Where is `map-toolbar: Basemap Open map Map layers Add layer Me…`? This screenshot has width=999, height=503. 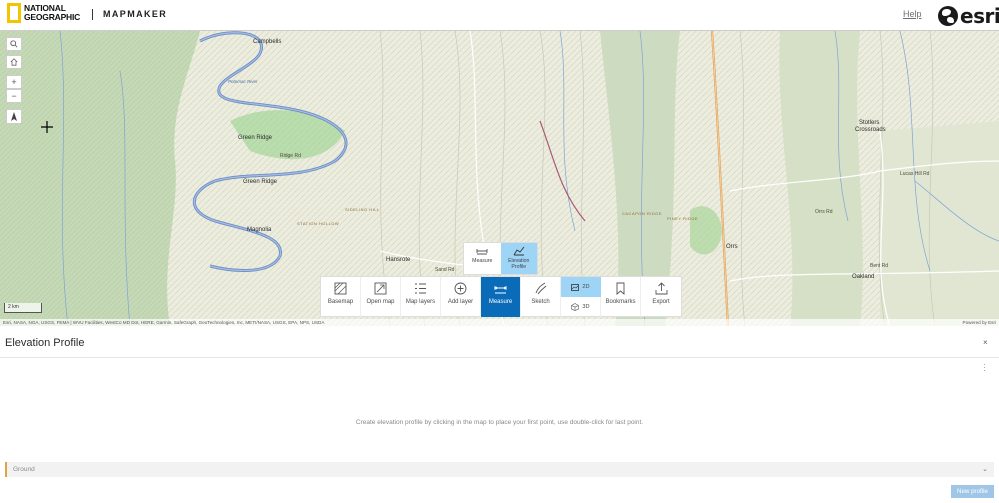
map-toolbar: Basemap Open map Map layers Add layer Me… is located at coordinates (501, 296).